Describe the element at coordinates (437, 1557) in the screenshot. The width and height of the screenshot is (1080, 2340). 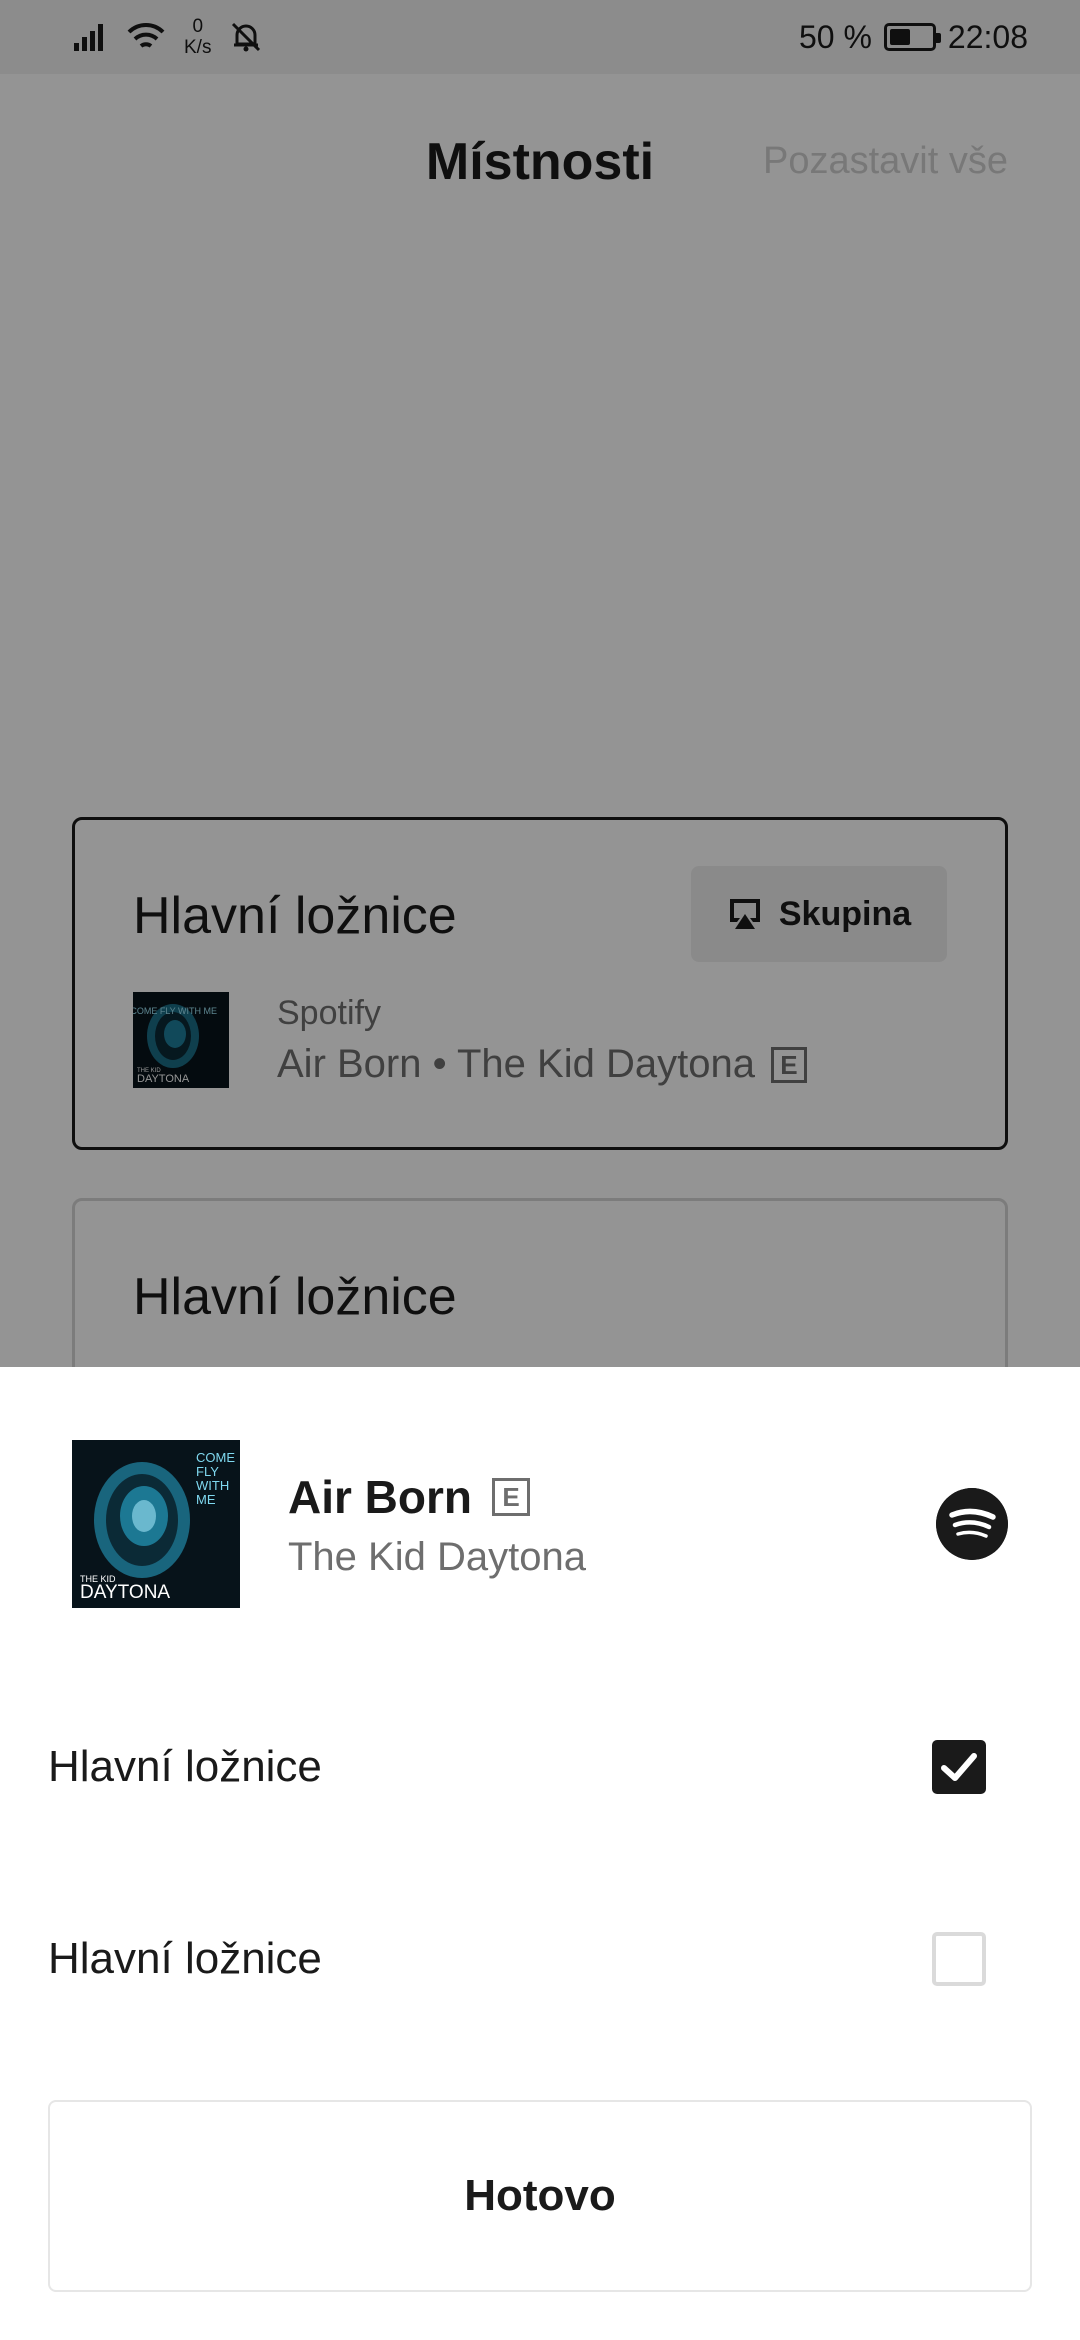
I see `track-artist: The Kid Daytona` at that location.